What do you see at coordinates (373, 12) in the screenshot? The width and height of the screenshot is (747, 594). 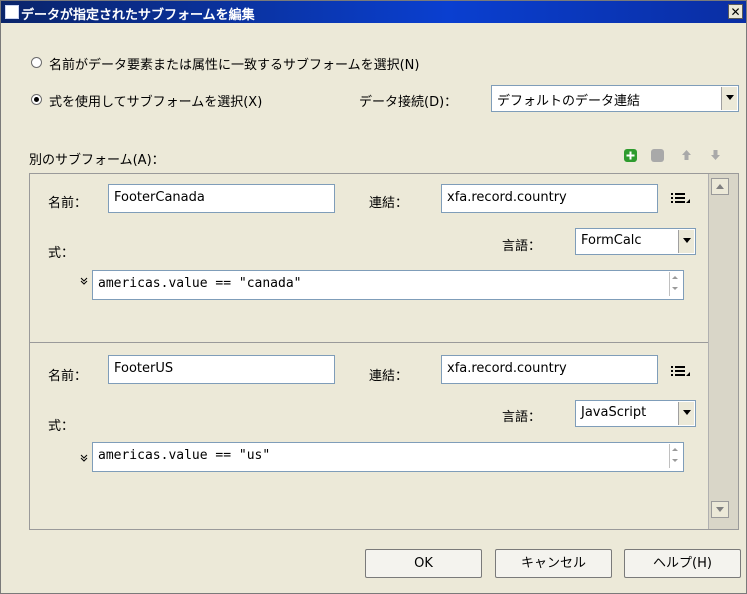 I see `title-bar: データが指定されたサブフォームを編集 ✕` at bounding box center [373, 12].